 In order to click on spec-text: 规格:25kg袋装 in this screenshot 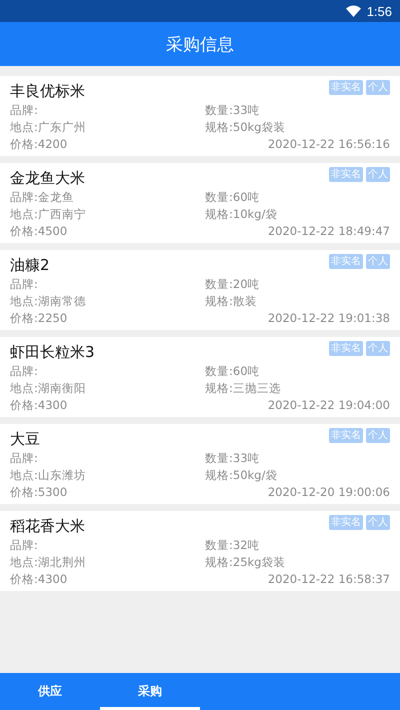, I will do `click(245, 562)`.